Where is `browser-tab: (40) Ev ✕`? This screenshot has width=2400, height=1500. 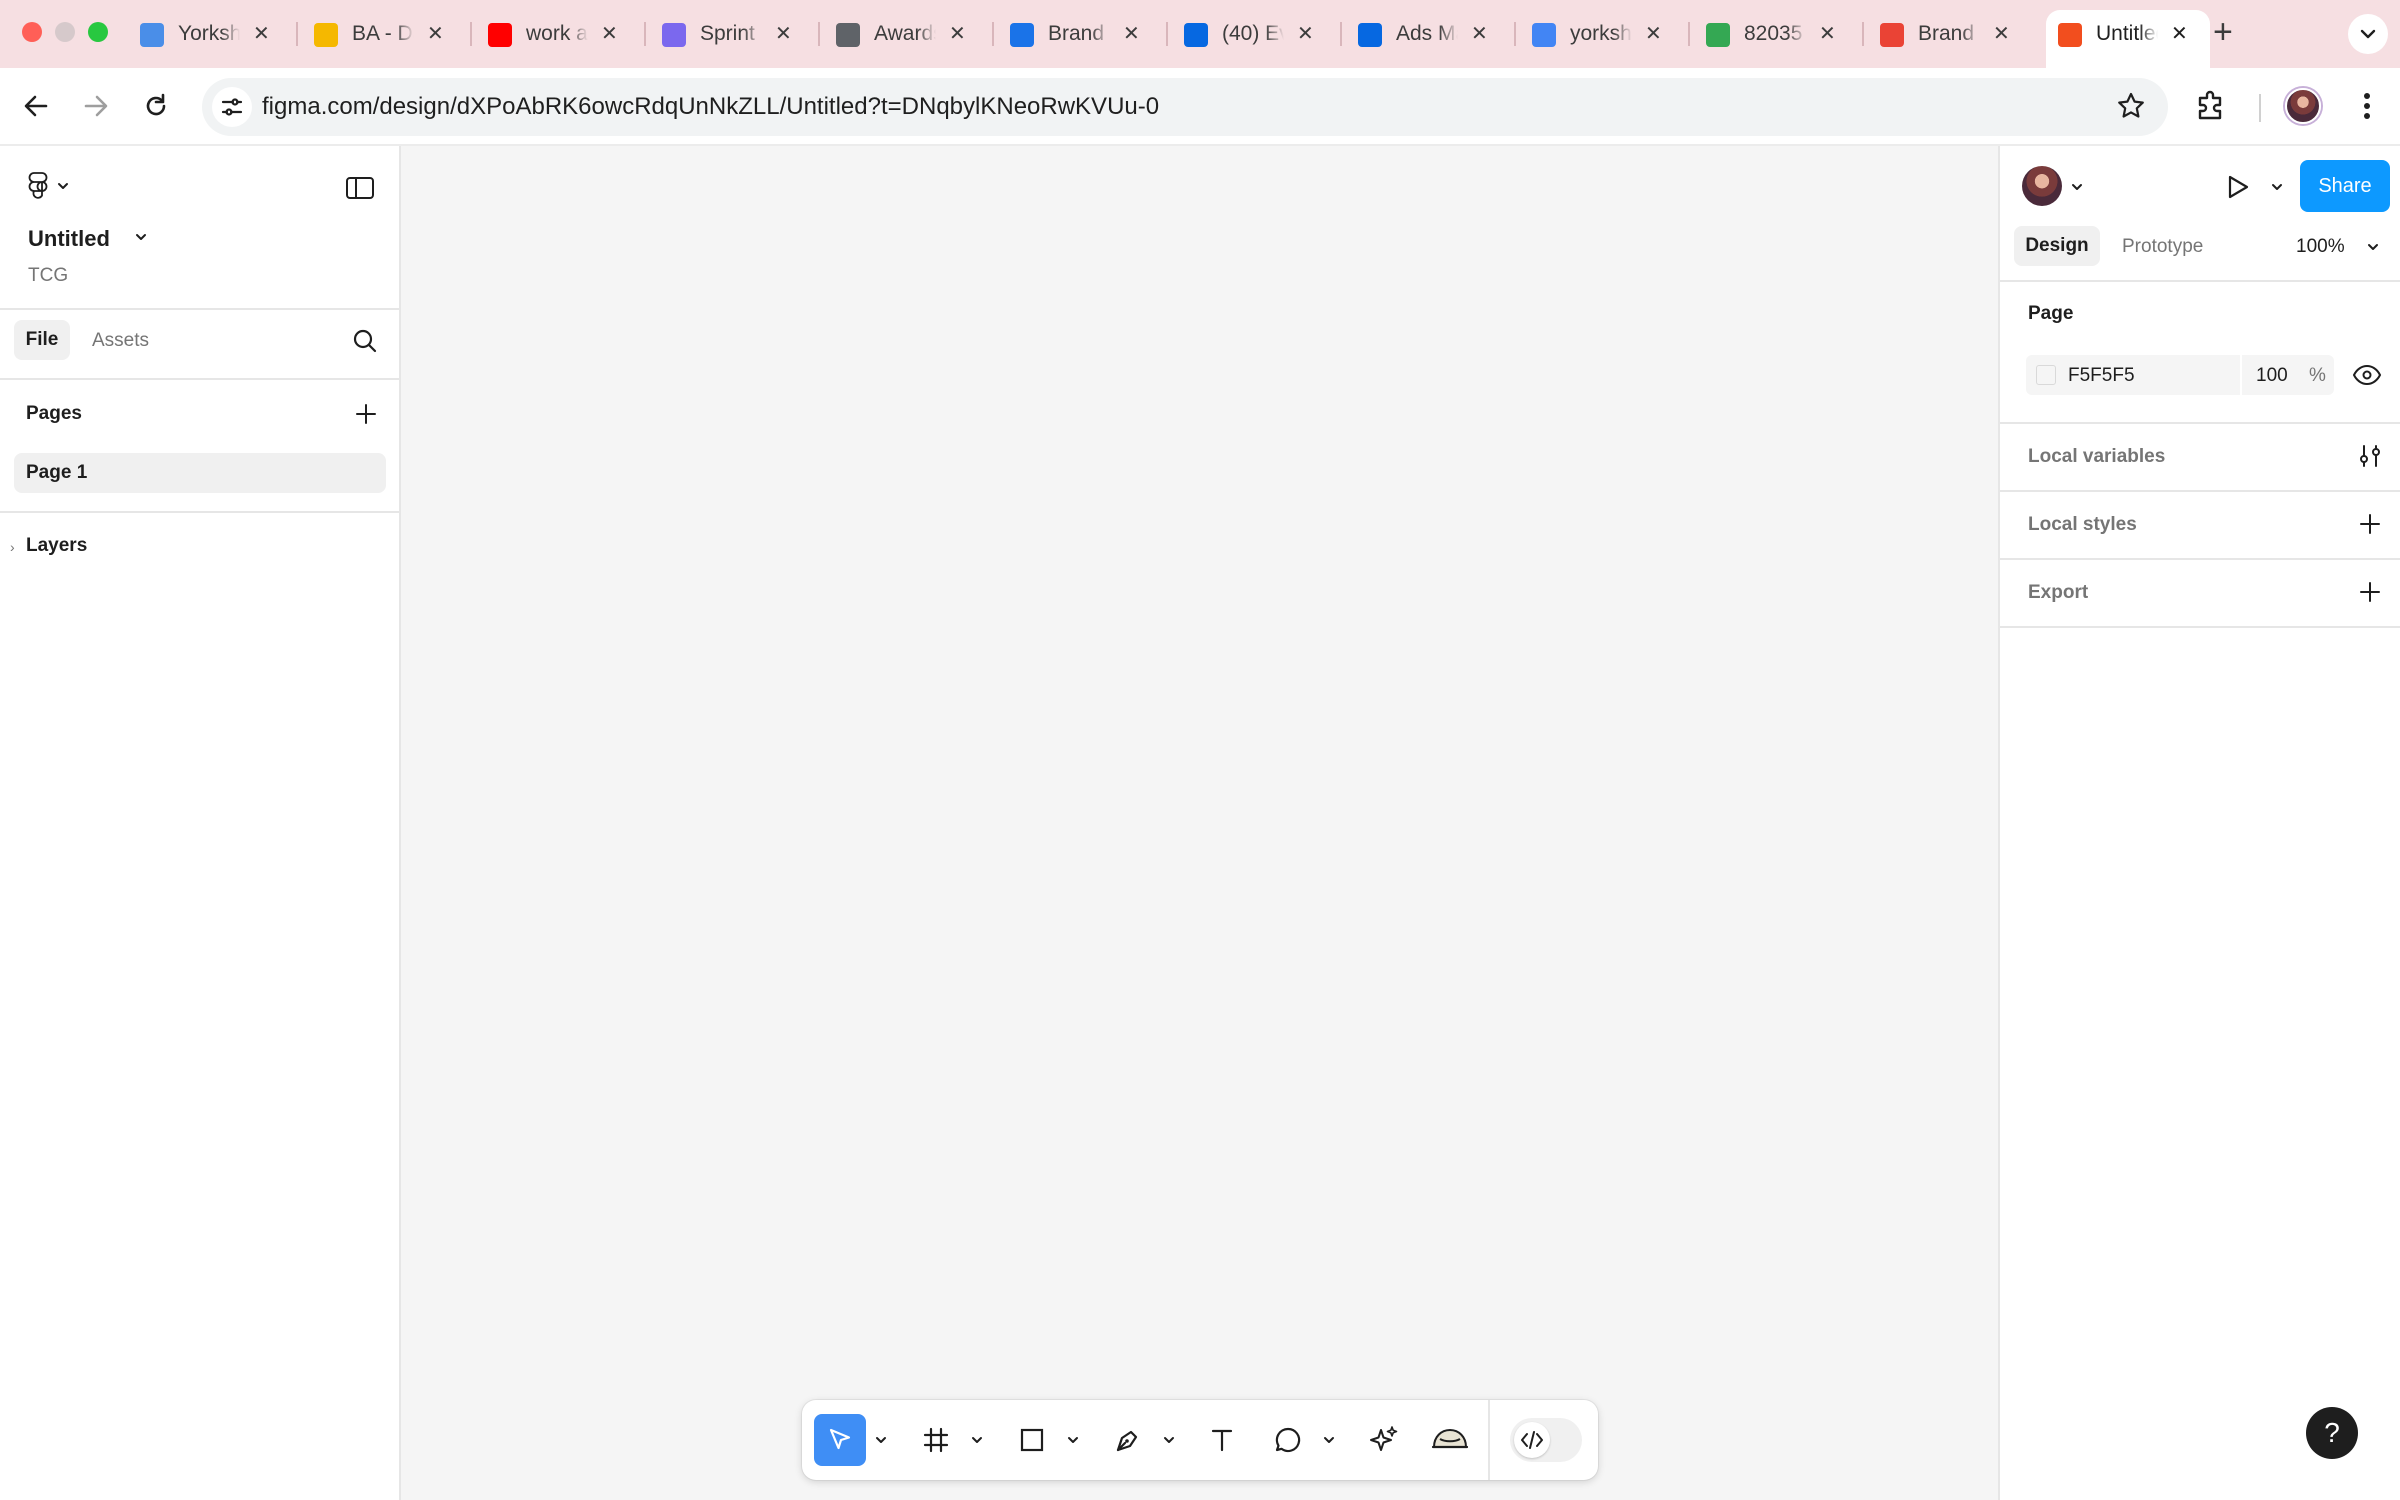
browser-tab: (40) Ev ✕ is located at coordinates (1254, 34).